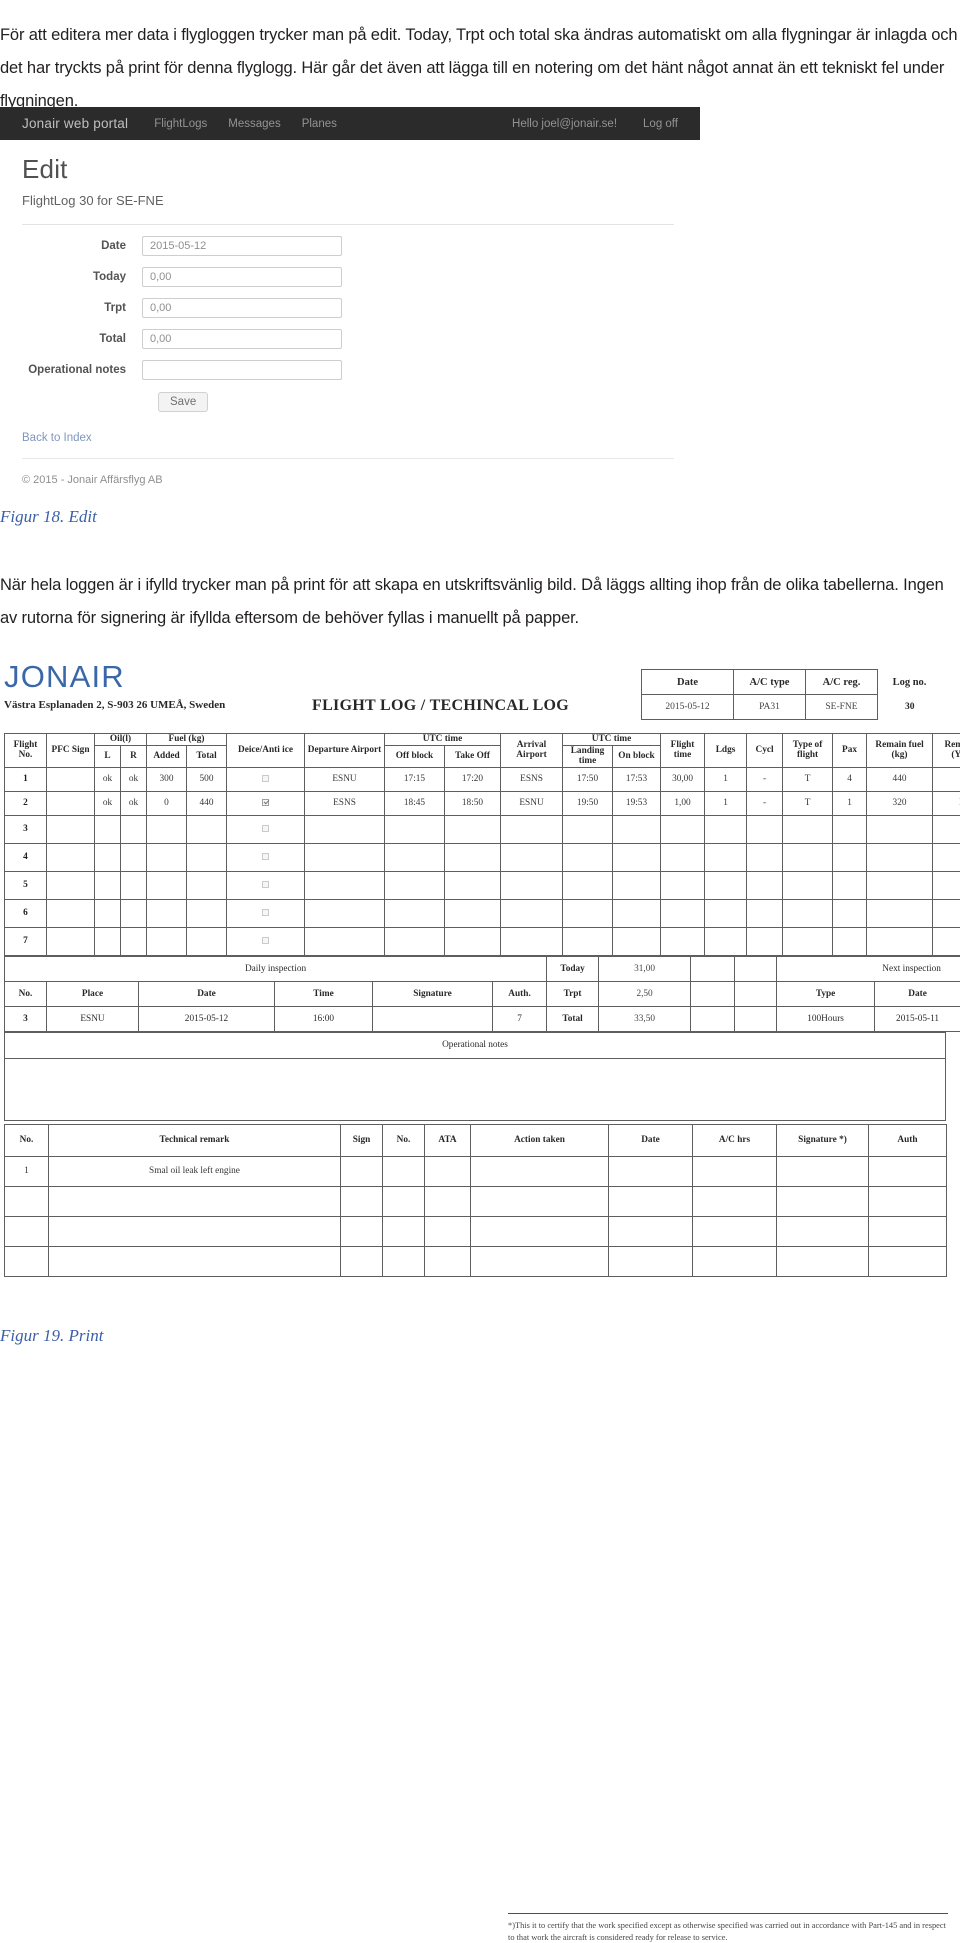 This screenshot has width=960, height=1943. What do you see at coordinates (588, 885) in the screenshot?
I see `cell-landing` at bounding box center [588, 885].